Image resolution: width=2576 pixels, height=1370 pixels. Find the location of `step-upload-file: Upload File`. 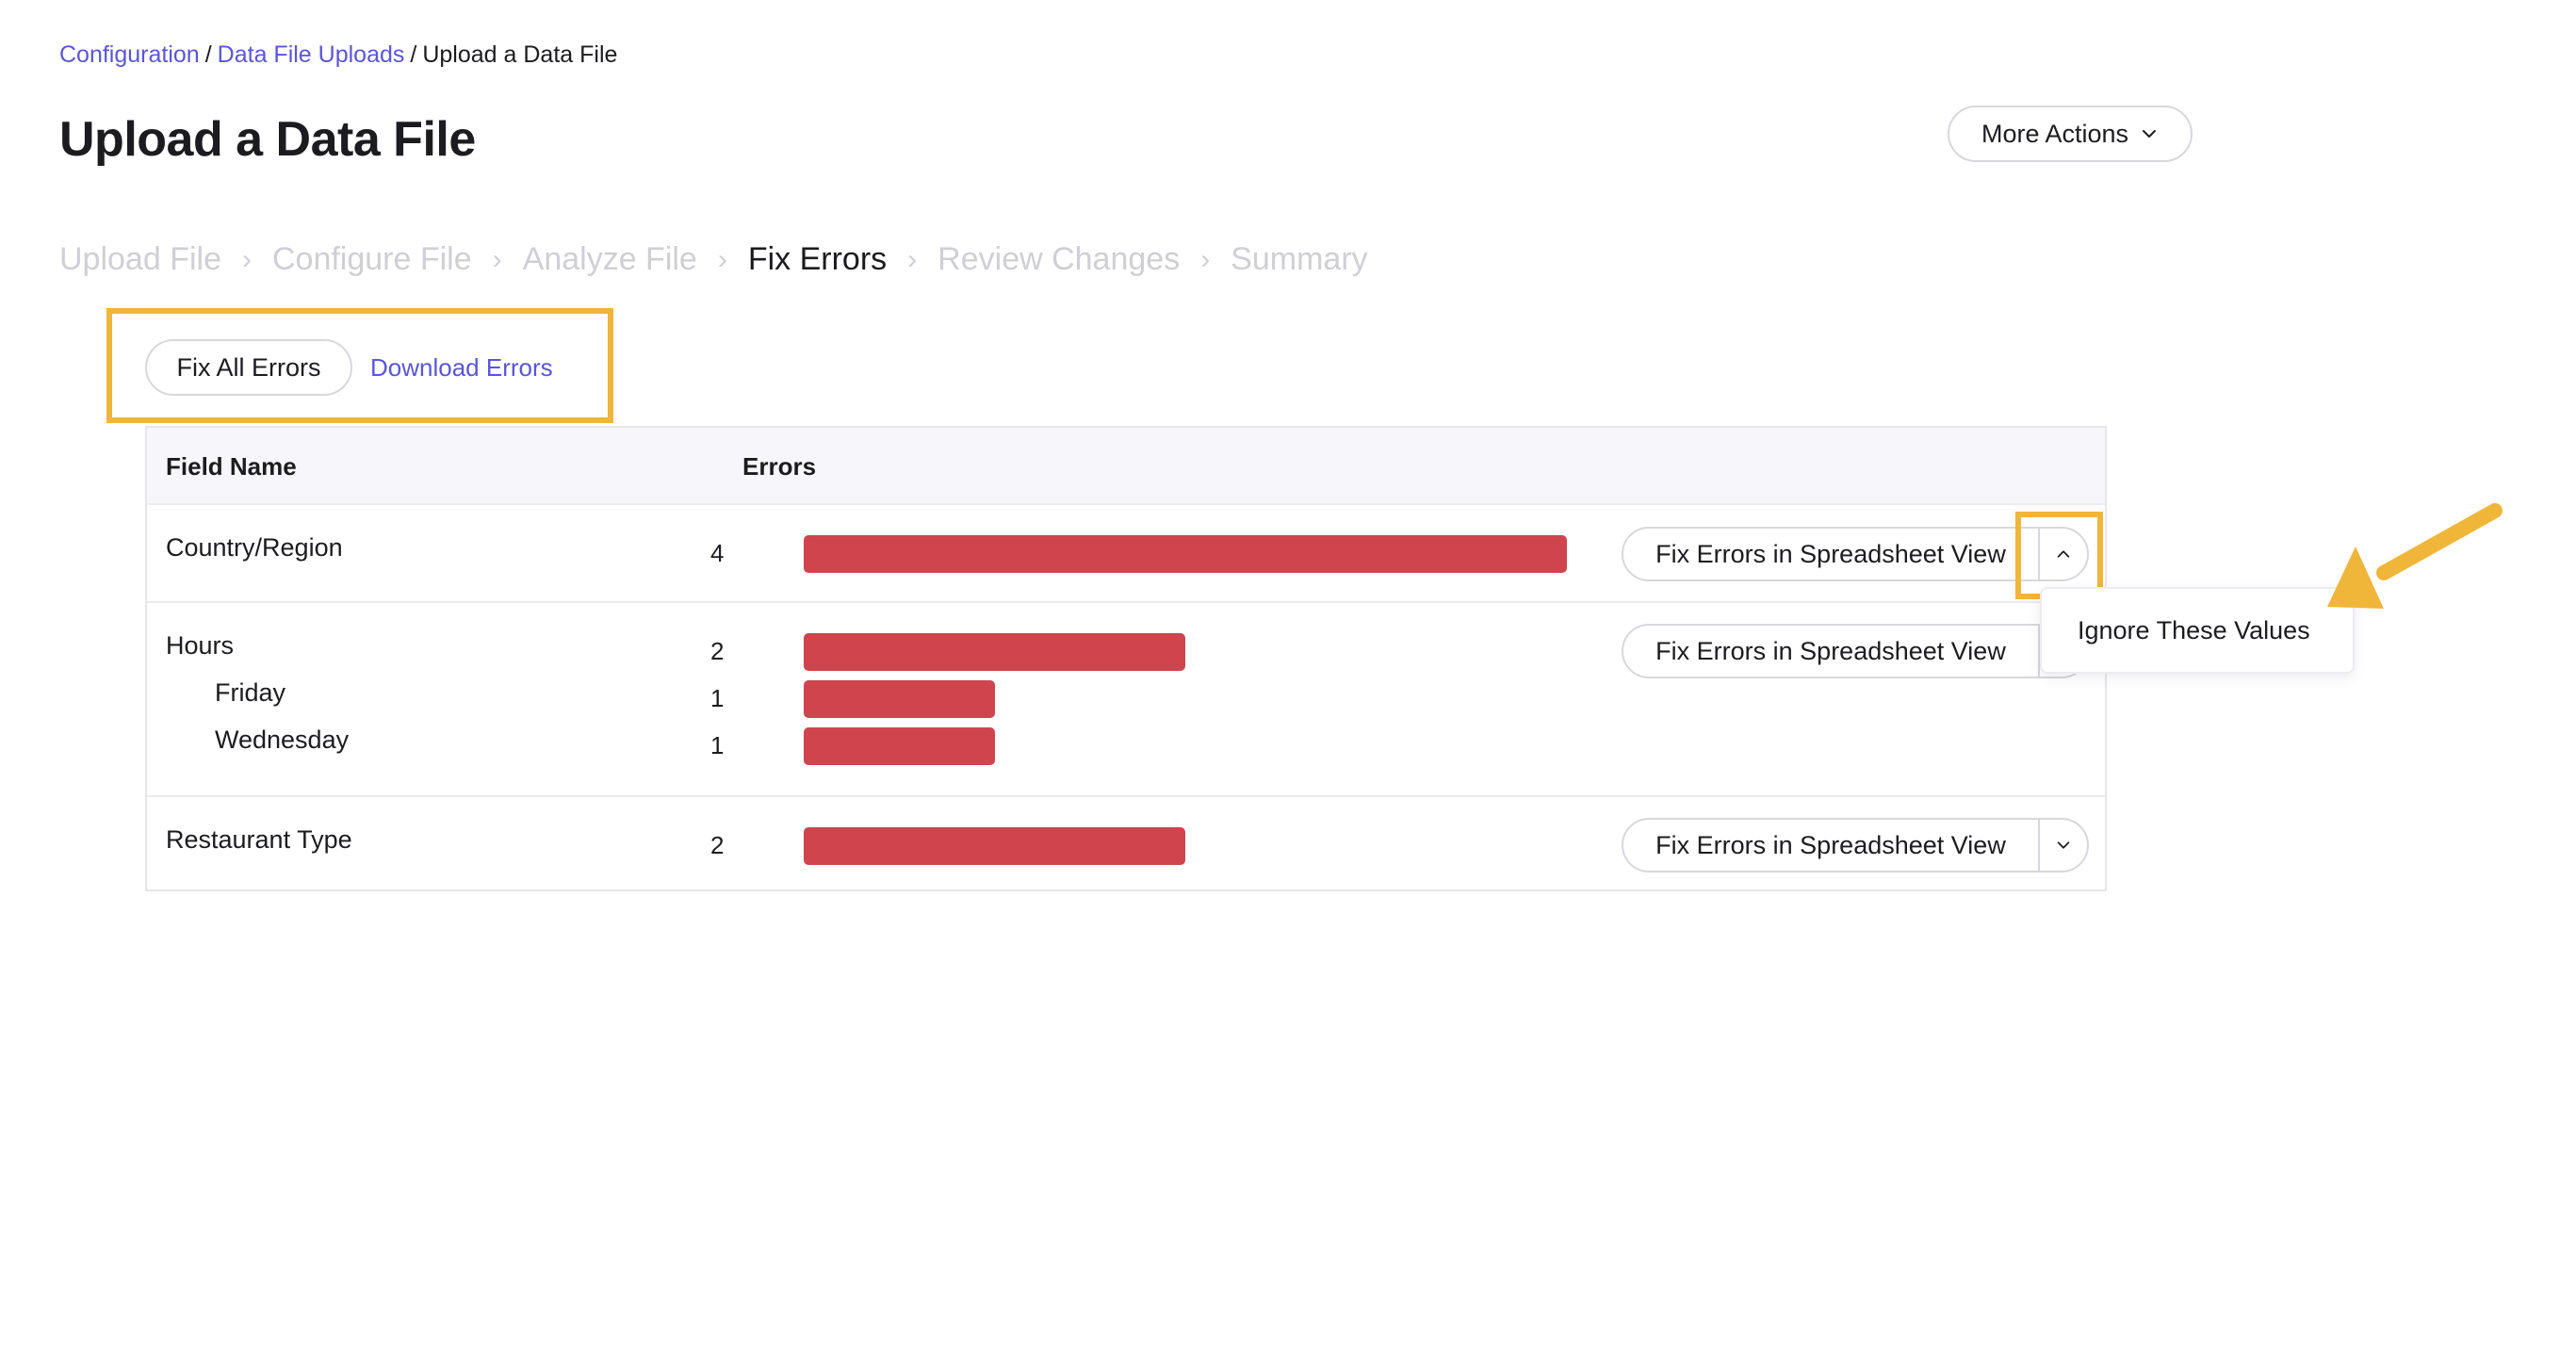

step-upload-file: Upload File is located at coordinates (140, 259).